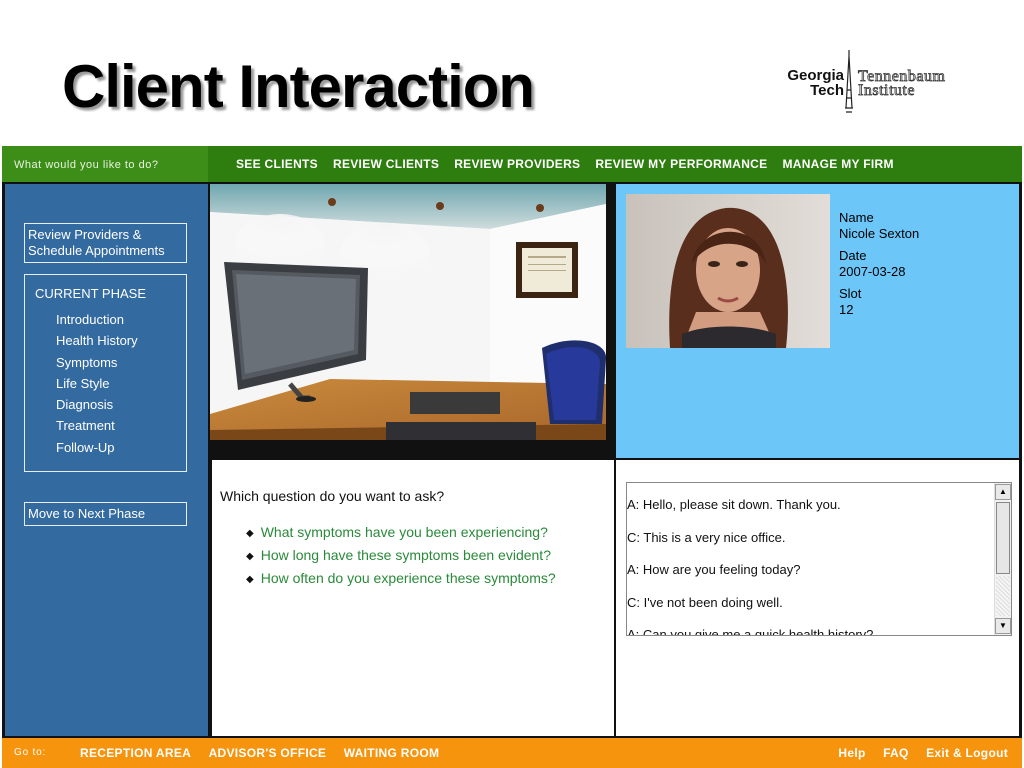  Describe the element at coordinates (332, 496) in the screenshot. I see `question-prompt: Which question do you want to ask?` at that location.